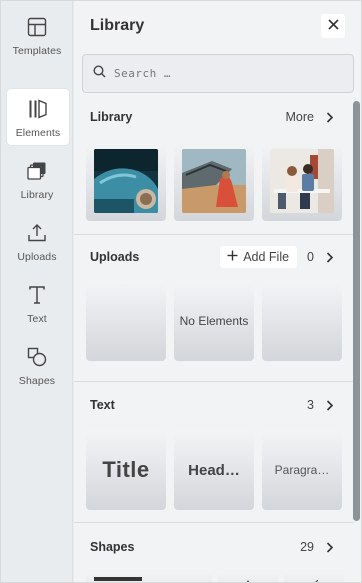  I want to click on office-photo, so click(302, 181).